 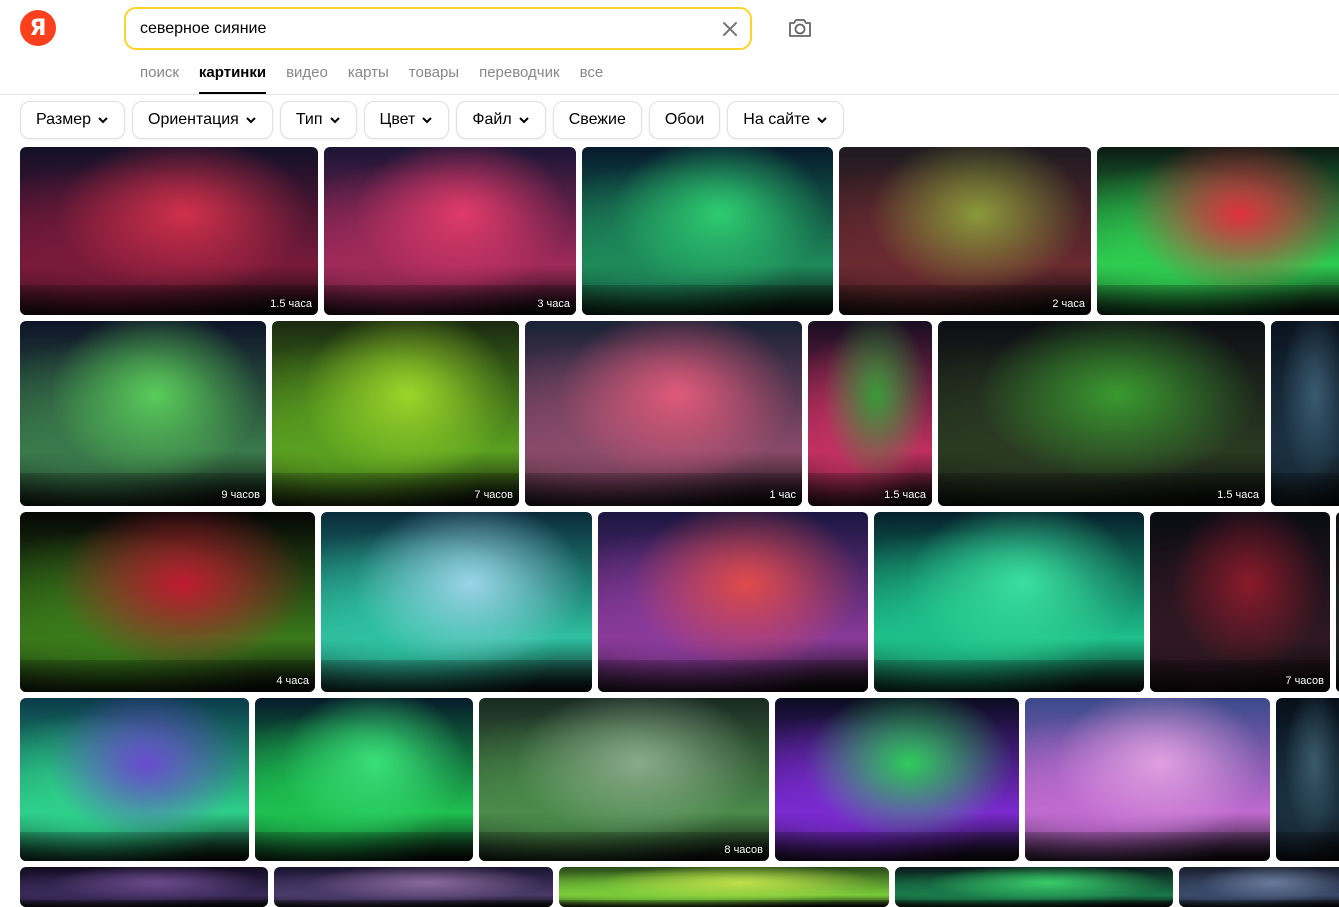 I want to click on tab-maps: карты, so click(x=368, y=79).